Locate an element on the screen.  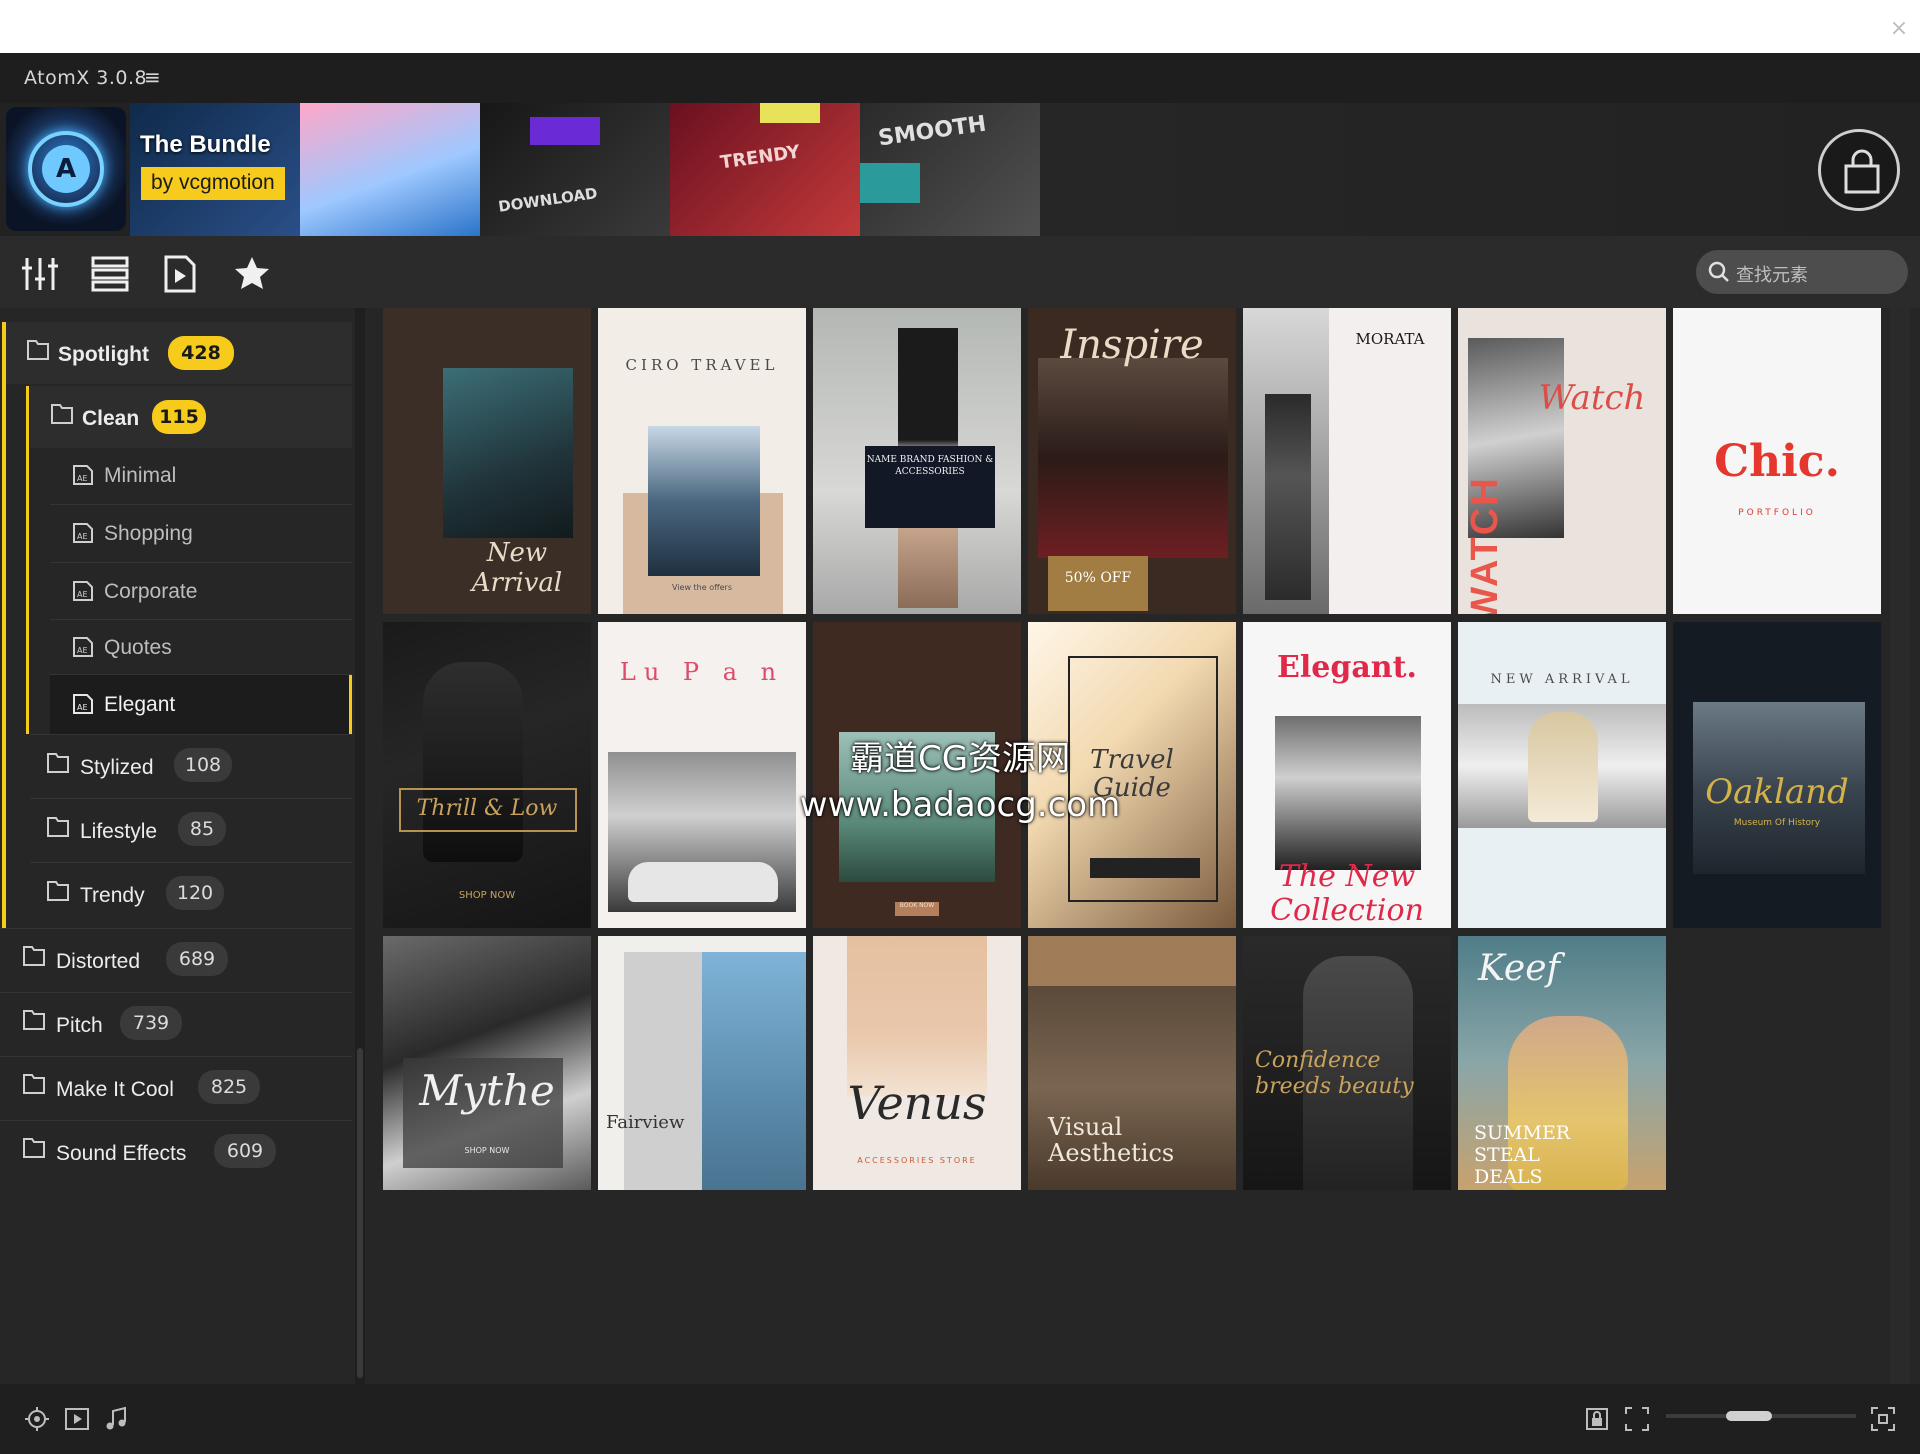
template-card: Chic. PORTFOLIO is located at coordinates (1777, 461).